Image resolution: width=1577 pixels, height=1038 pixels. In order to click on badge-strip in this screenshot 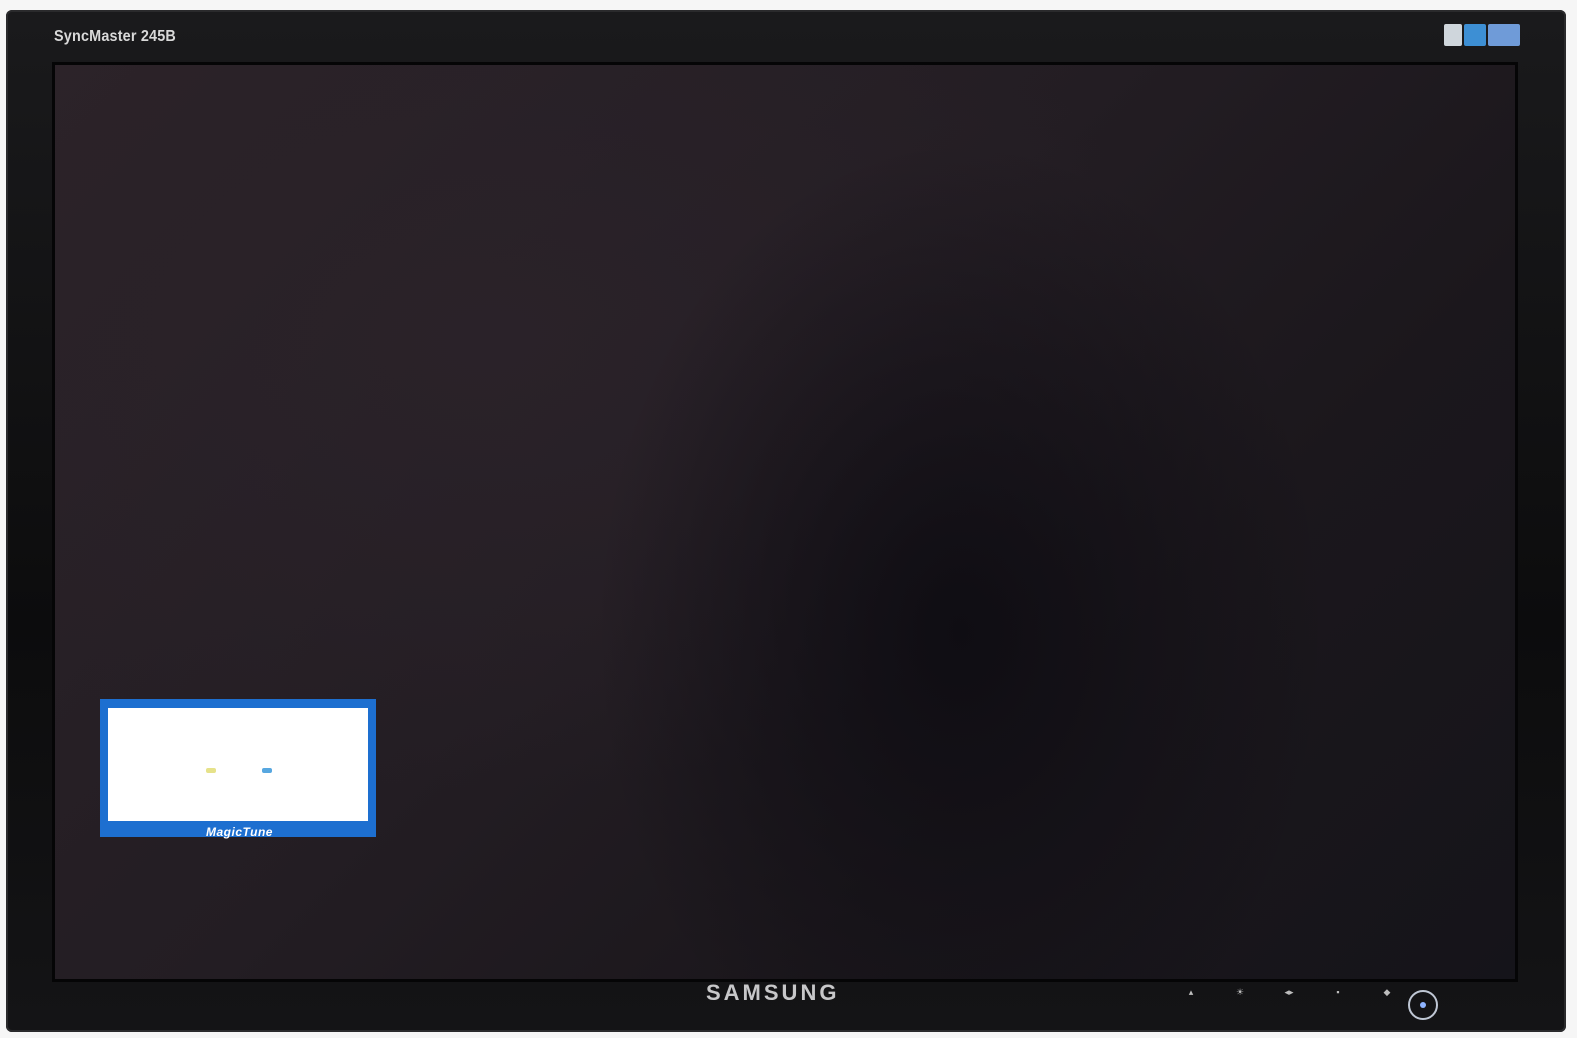, I will do `click(1482, 35)`.